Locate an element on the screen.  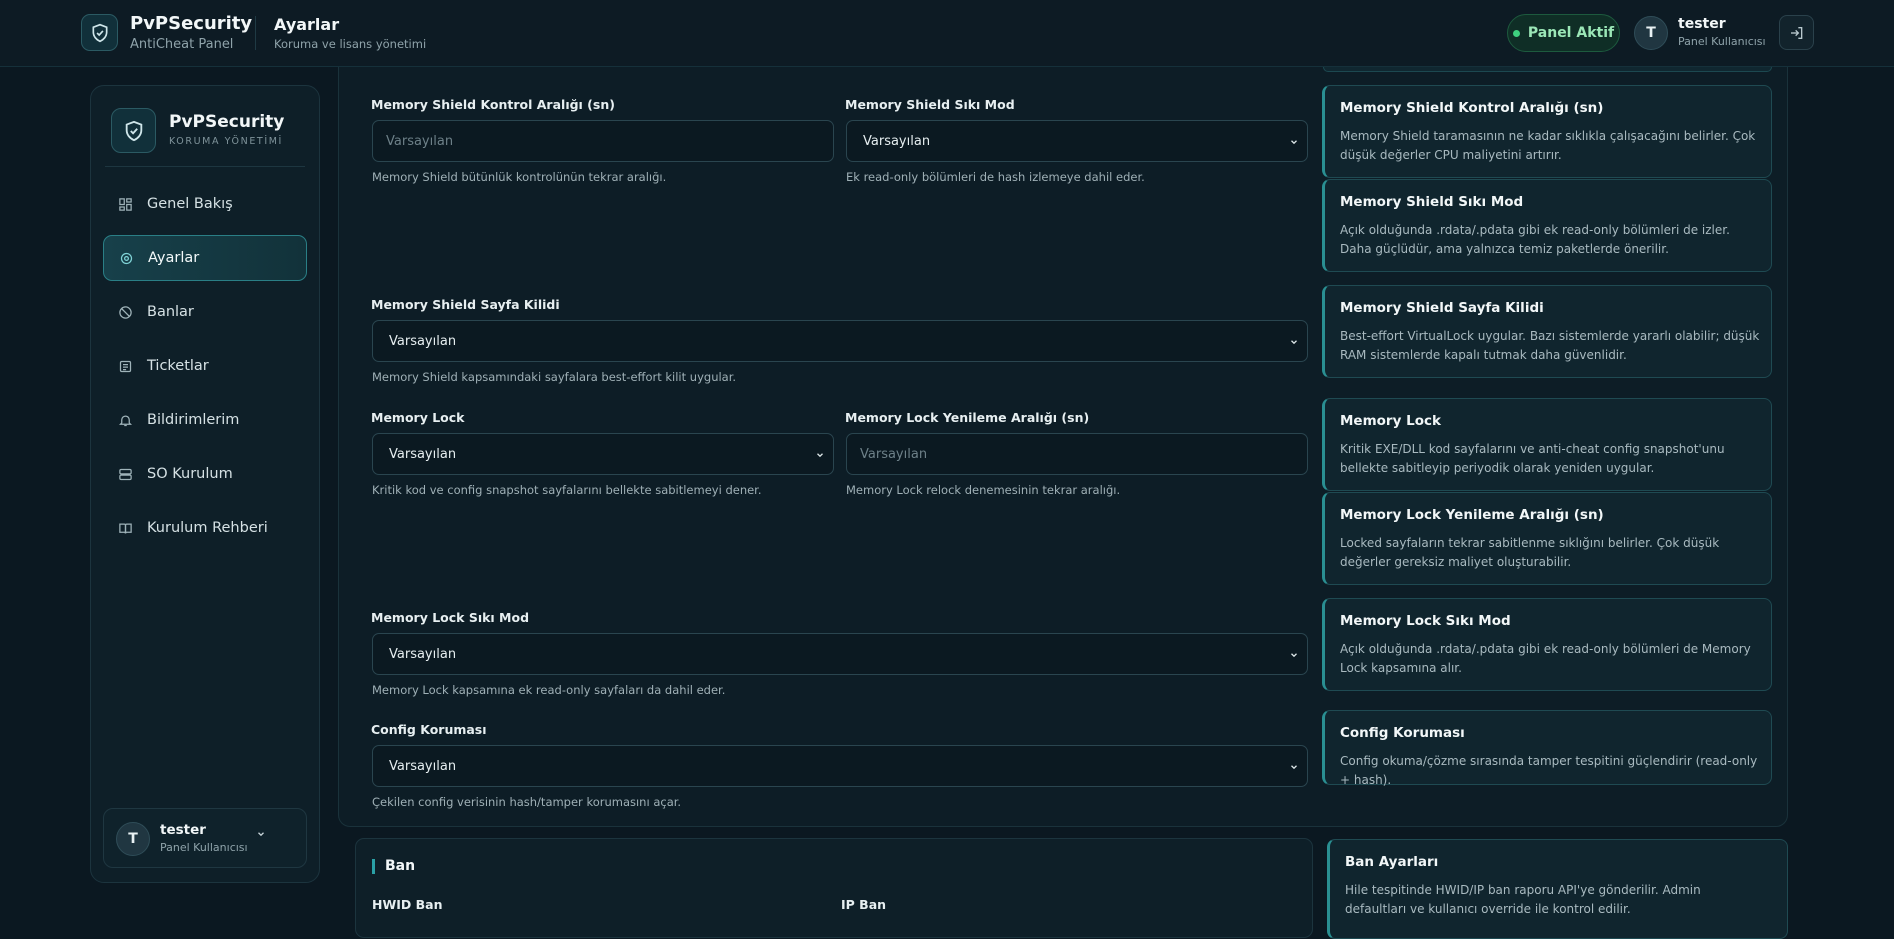
memory-shield-pagelock-select: Varsayılan is located at coordinates (840, 341).